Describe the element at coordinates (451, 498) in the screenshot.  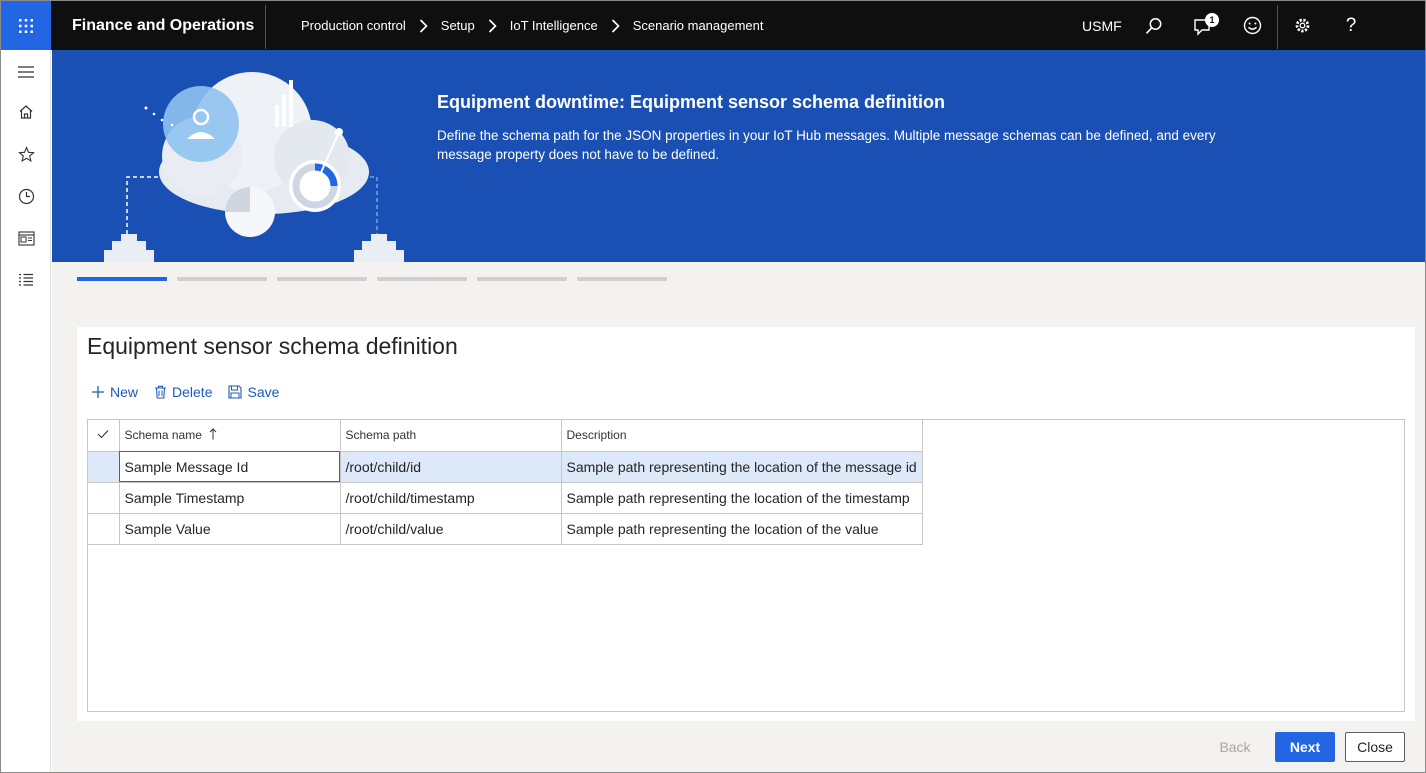
I see `schema-path-cell: /root/child/timestamp` at that location.